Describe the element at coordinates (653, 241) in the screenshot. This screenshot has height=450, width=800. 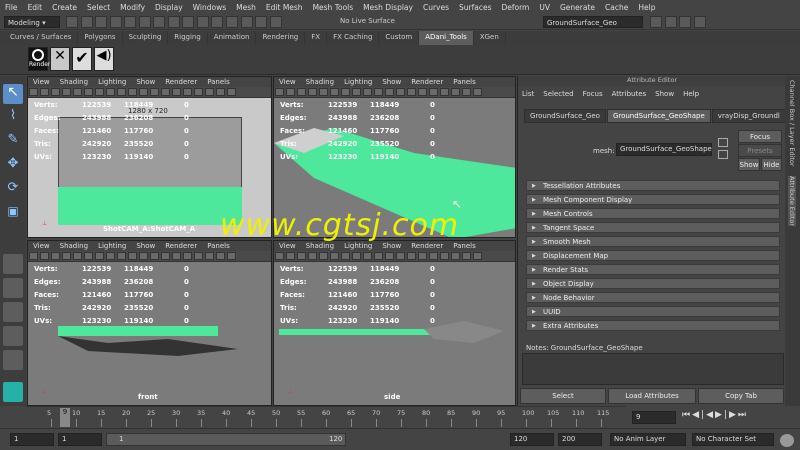
I see `section-smooth-mesh: Smooth Mesh` at that location.